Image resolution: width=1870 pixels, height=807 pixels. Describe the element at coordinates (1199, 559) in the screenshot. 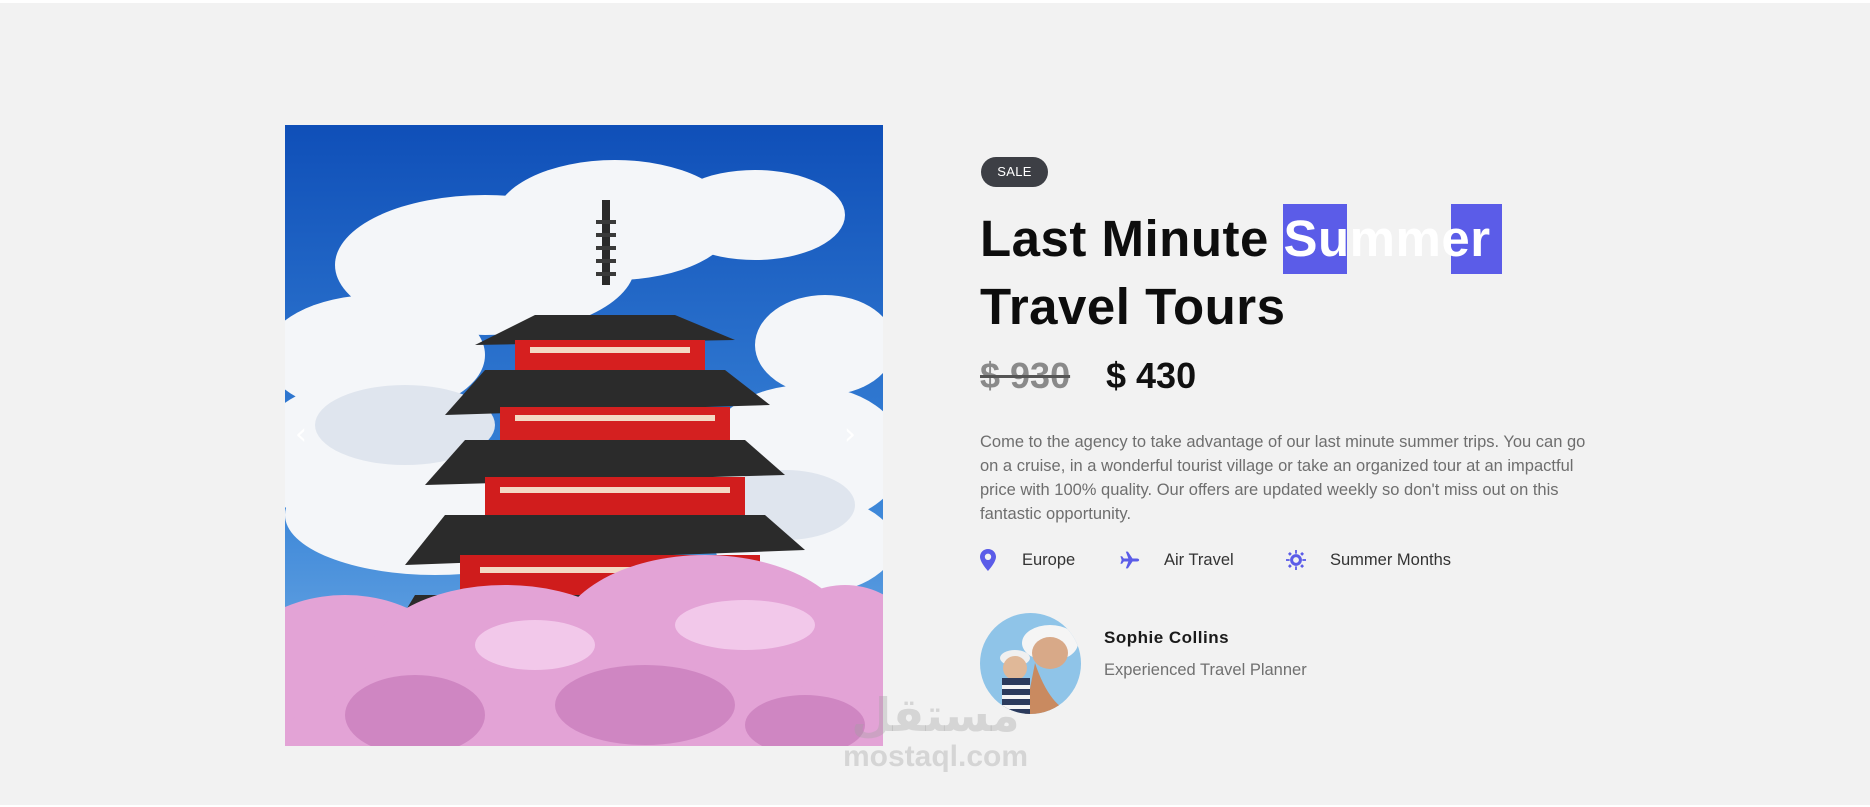

I see `feature-label: Air Travel` at that location.